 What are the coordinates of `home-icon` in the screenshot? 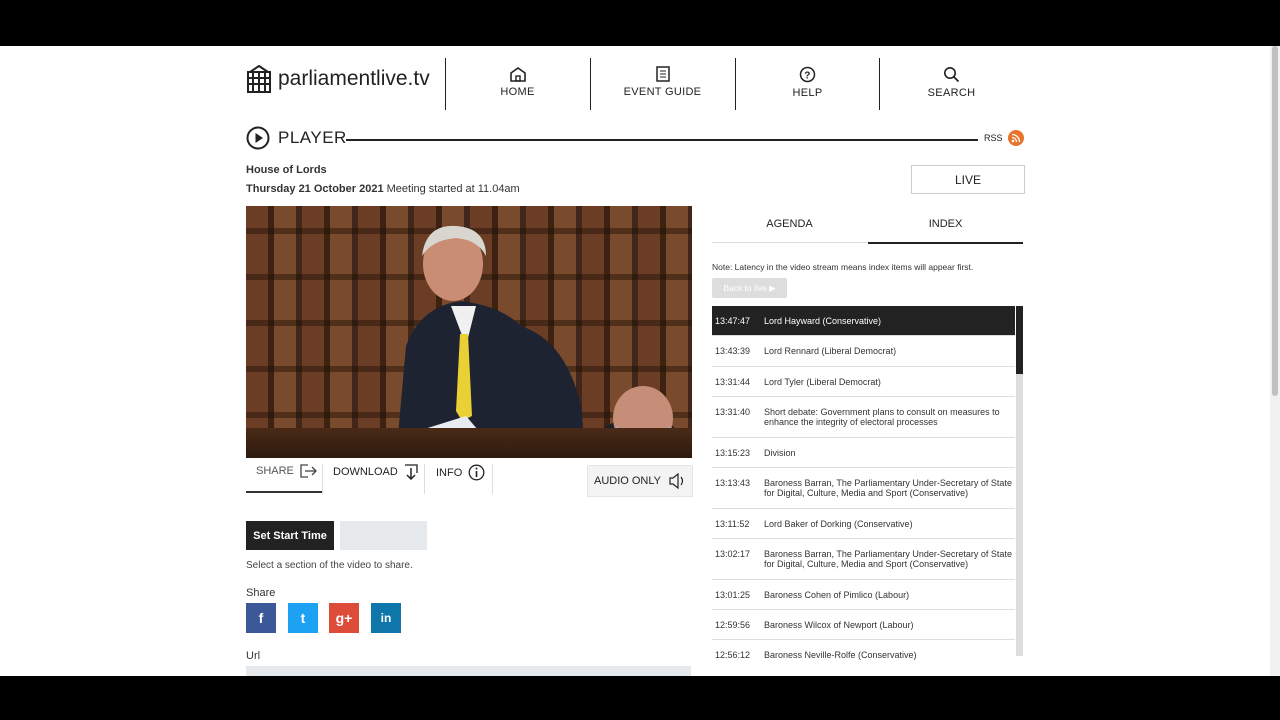 It's located at (517, 74).